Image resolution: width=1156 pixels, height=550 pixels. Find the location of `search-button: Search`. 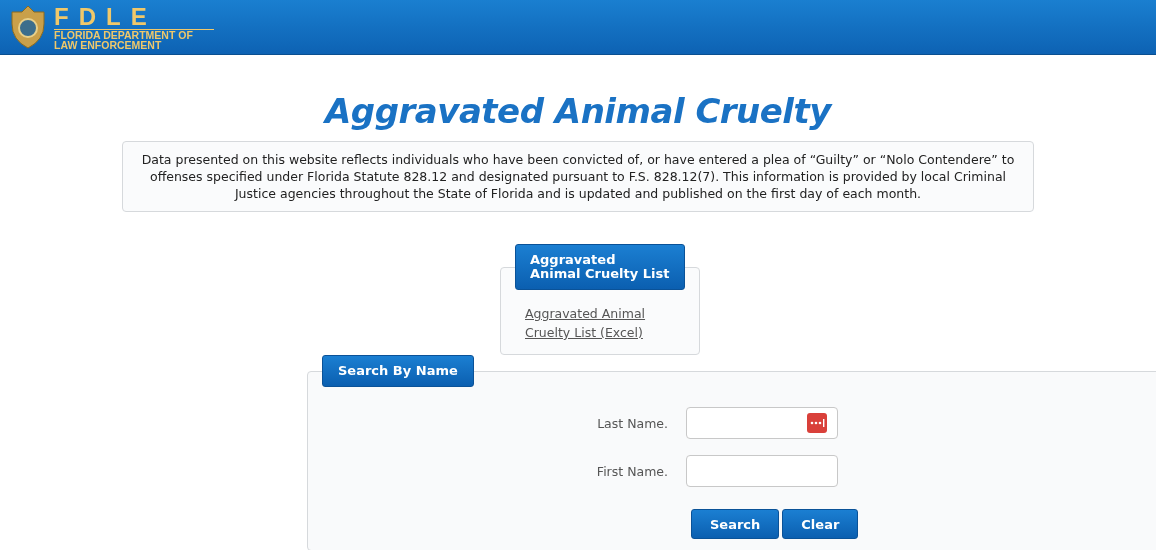

search-button: Search is located at coordinates (735, 524).